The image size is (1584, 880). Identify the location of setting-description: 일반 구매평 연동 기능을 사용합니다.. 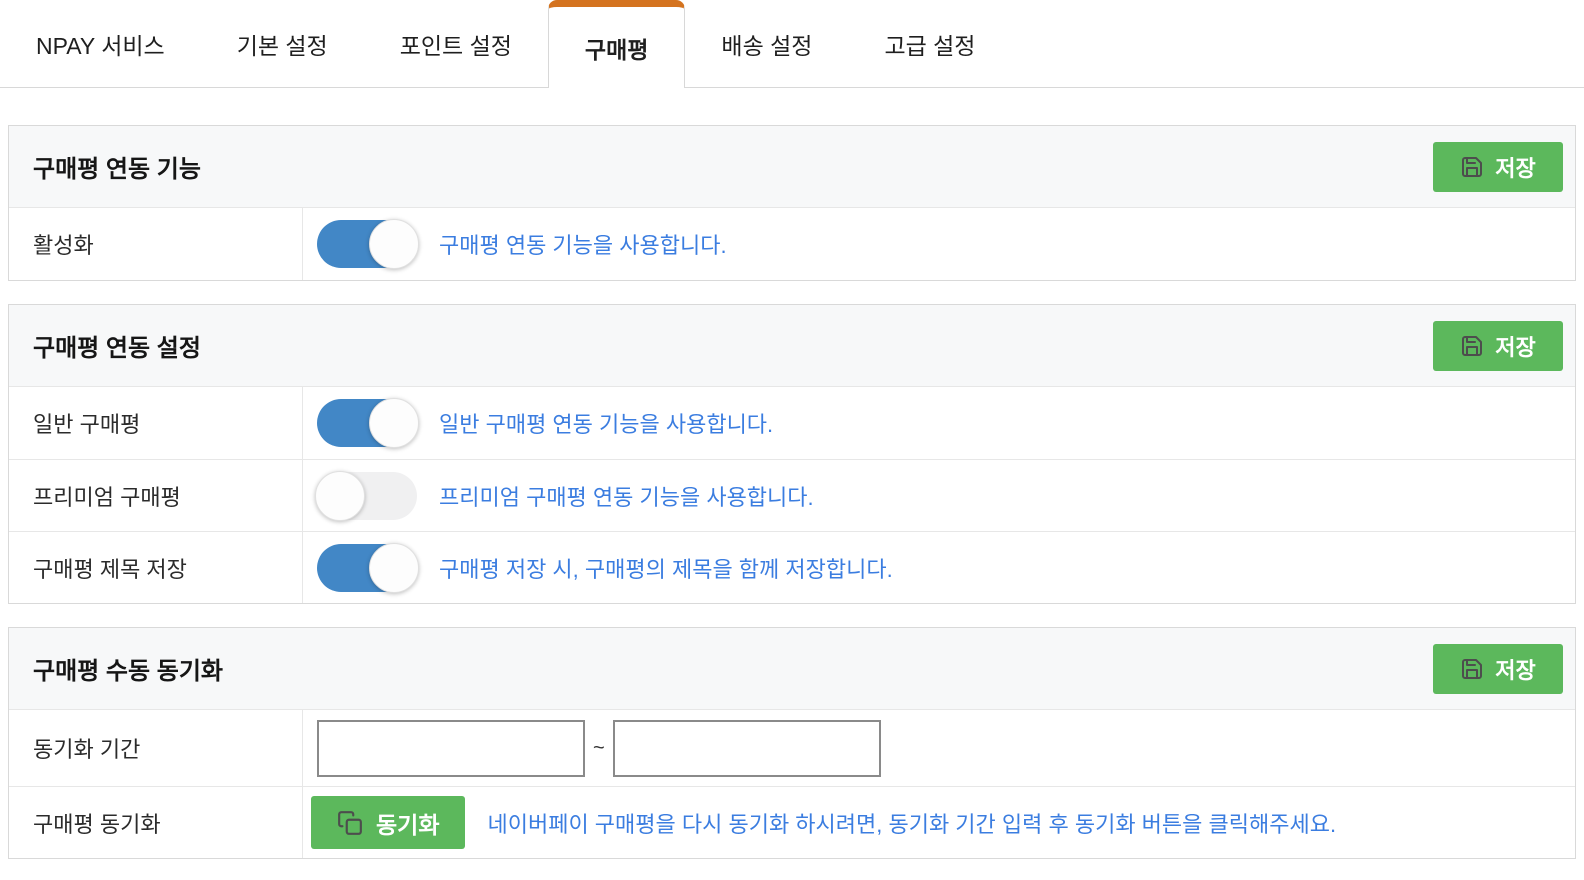
(606, 424).